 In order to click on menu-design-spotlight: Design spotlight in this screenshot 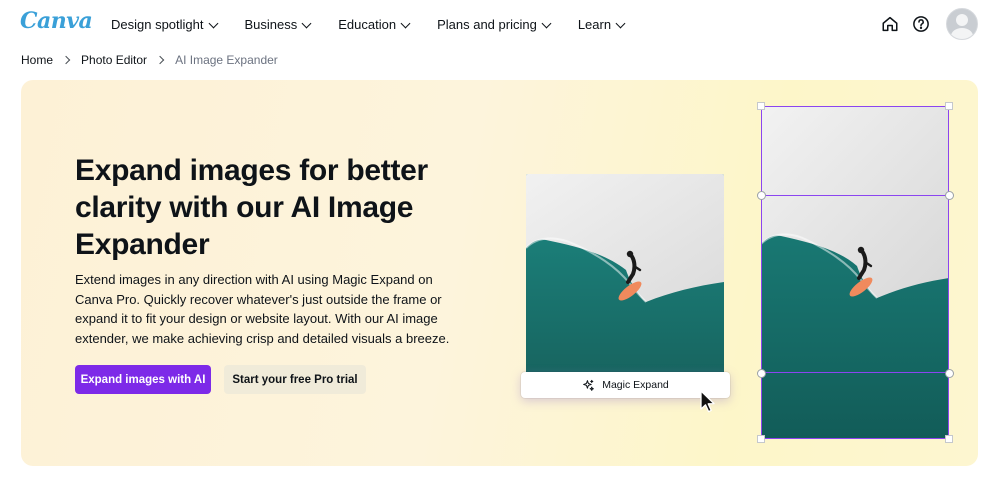, I will do `click(164, 24)`.